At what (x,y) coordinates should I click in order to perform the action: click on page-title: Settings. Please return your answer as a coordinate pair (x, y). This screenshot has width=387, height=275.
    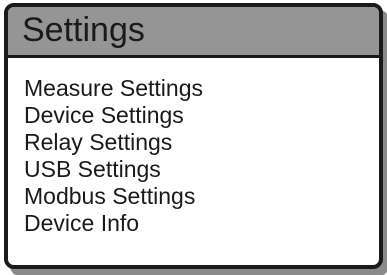
    Looking at the image, I should click on (83, 30).